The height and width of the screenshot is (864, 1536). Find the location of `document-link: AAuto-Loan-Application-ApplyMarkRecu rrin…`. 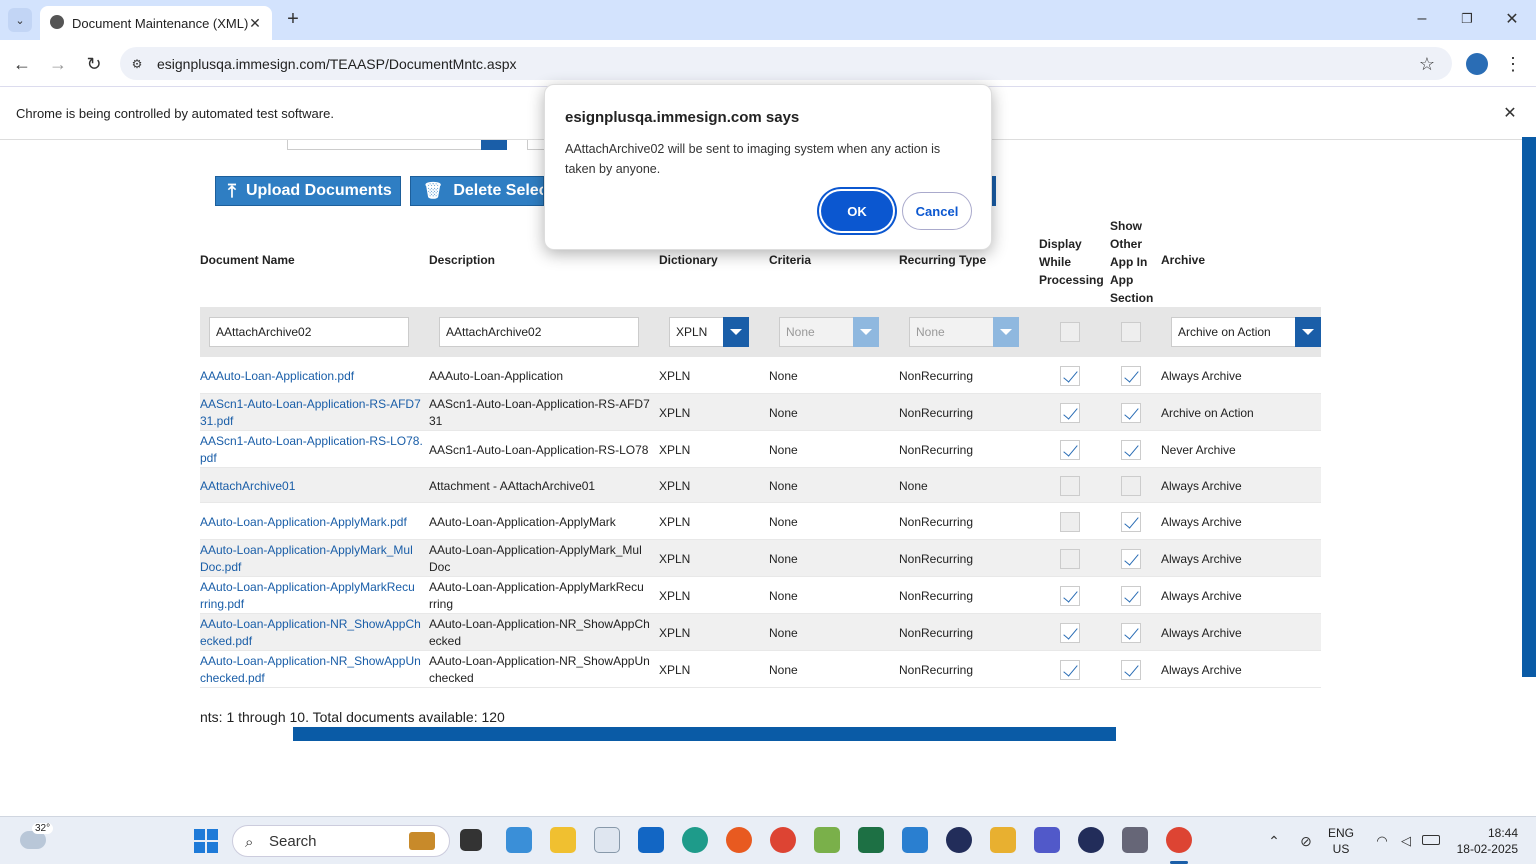

document-link: AAuto-Loan-Application-ApplyMarkRecu rrin… is located at coordinates (312, 596).